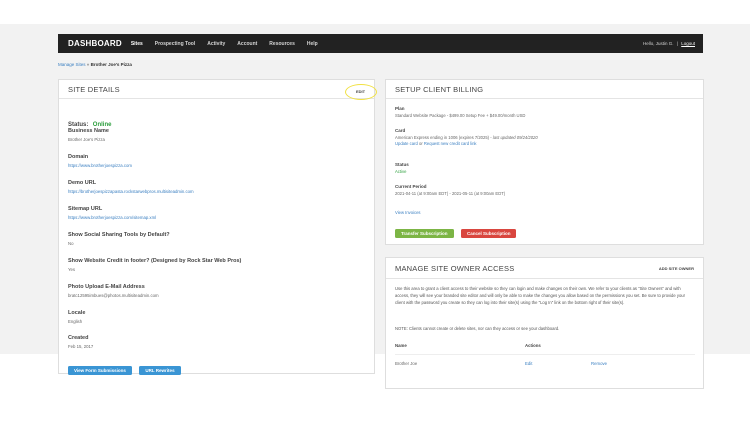 Image resolution: width=750 pixels, height=427 pixels. What do you see at coordinates (111, 64) in the screenshot?
I see `breadcrumb-current: Brother Joe's Pizza` at bounding box center [111, 64].